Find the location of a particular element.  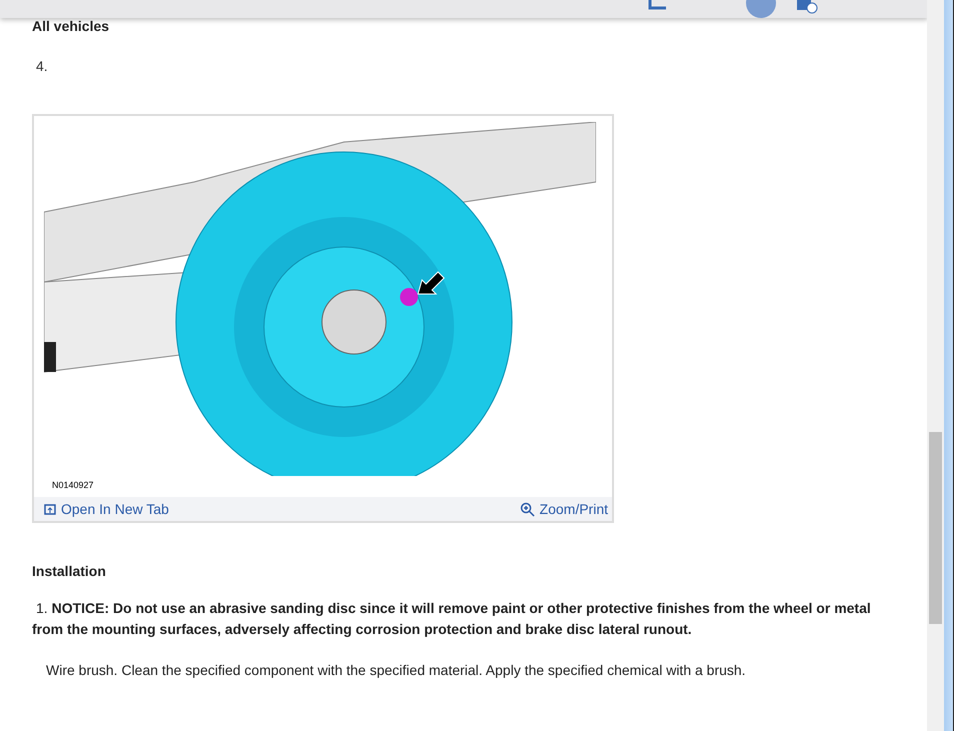

new-tab-icon is located at coordinates (50, 509).